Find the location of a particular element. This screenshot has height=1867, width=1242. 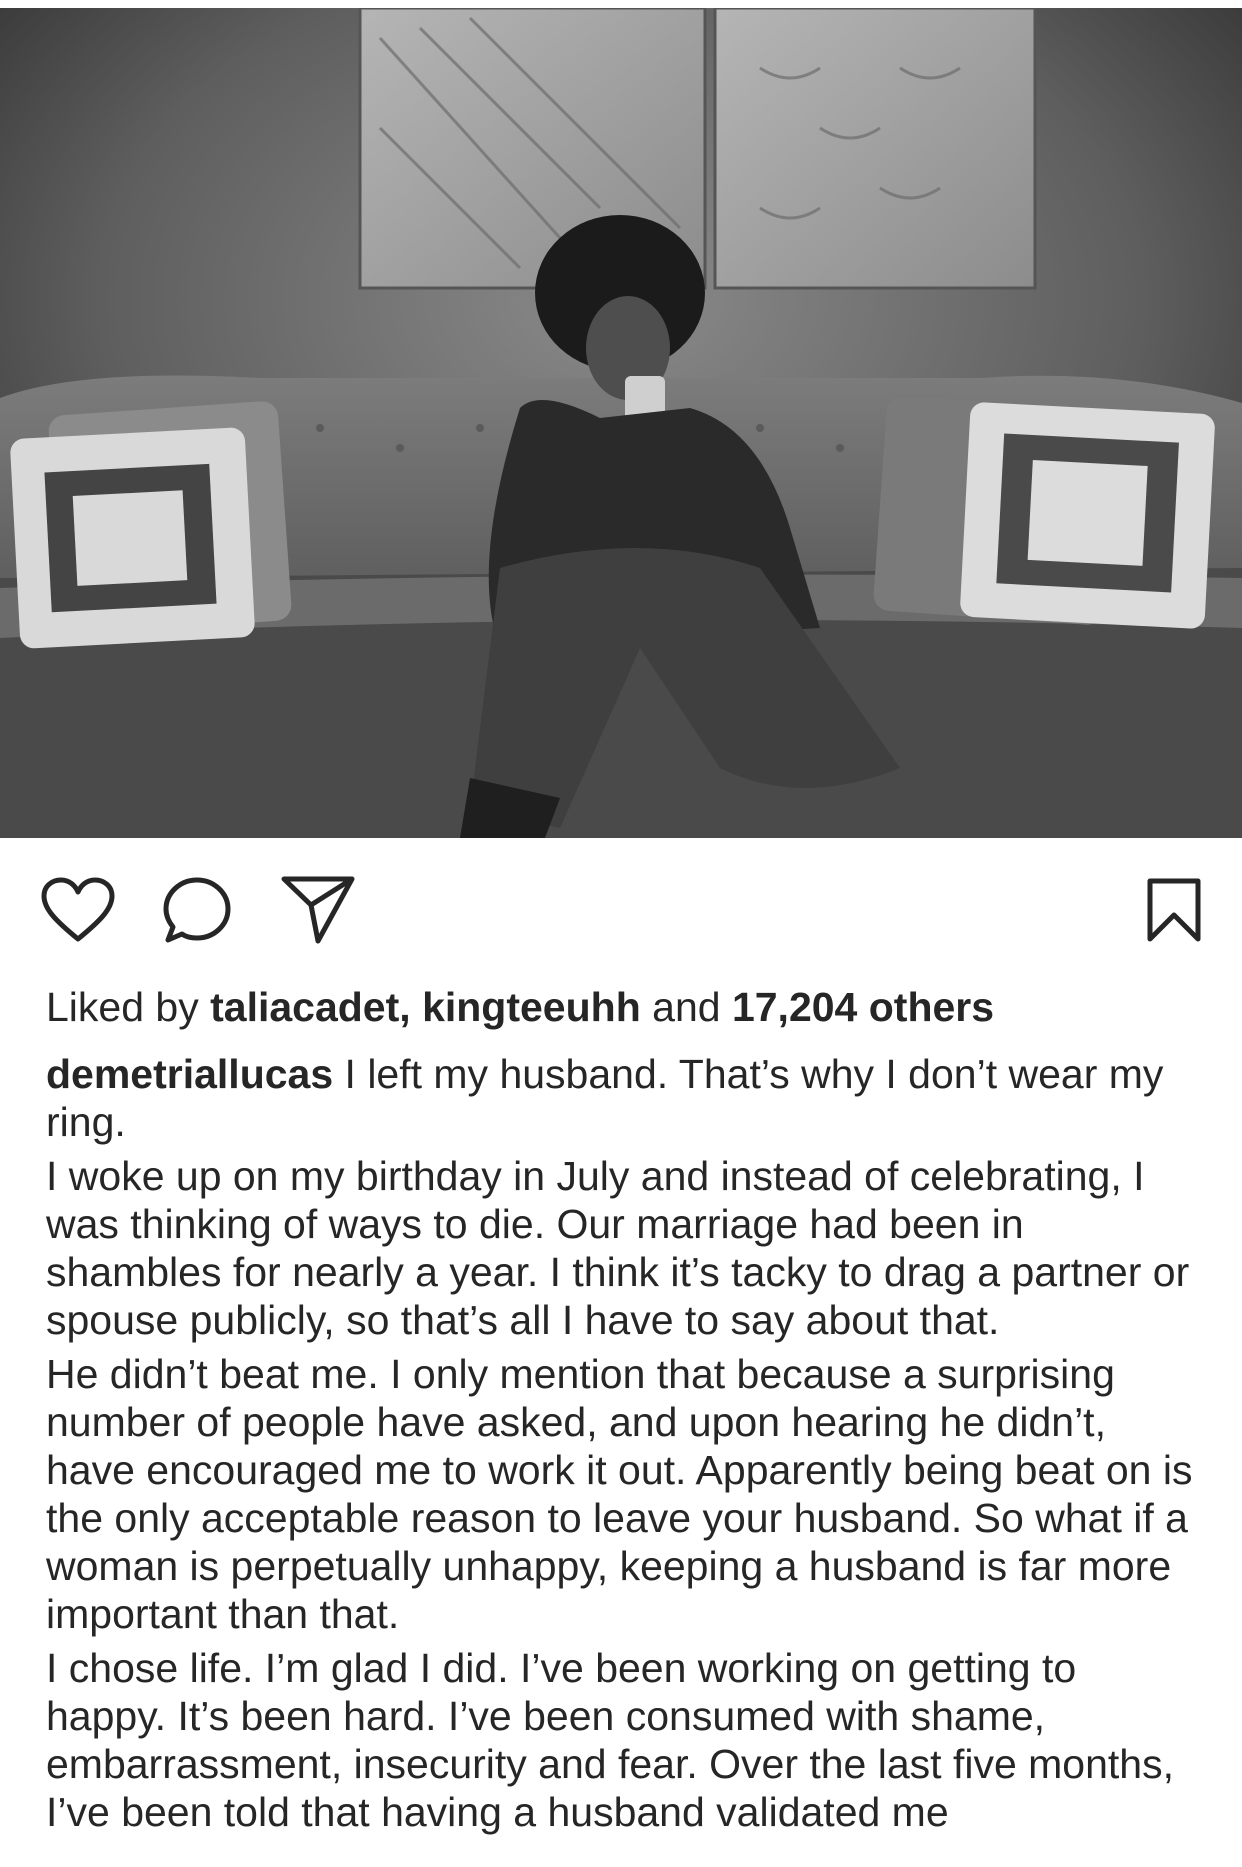

heart-icon is located at coordinates (78, 910).